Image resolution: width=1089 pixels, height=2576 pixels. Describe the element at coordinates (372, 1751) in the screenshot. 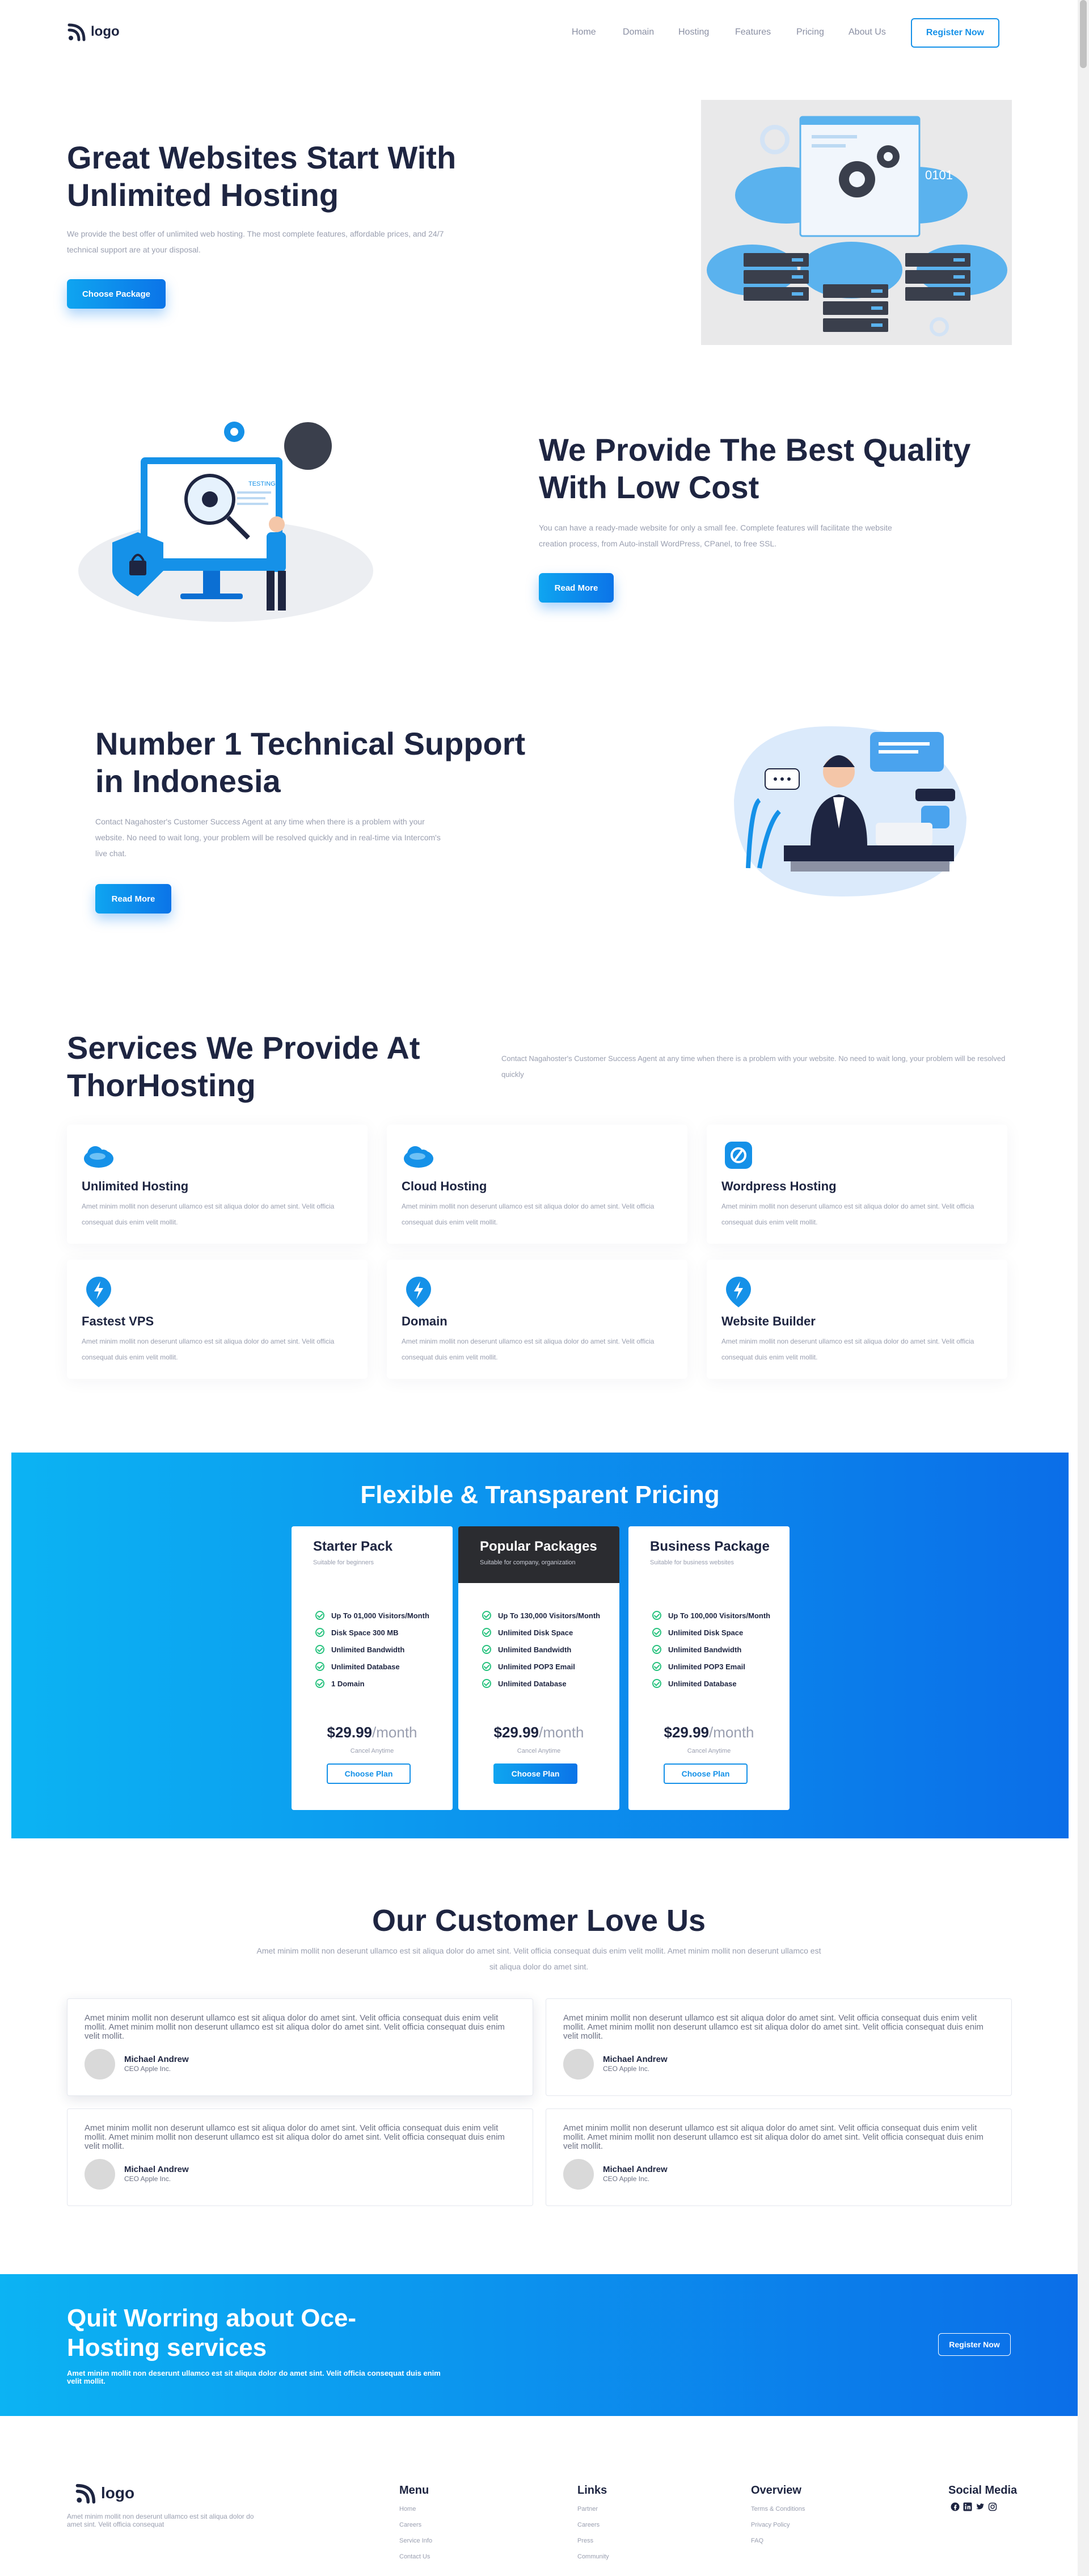

I see `plan-note: Cancel Anytime` at that location.